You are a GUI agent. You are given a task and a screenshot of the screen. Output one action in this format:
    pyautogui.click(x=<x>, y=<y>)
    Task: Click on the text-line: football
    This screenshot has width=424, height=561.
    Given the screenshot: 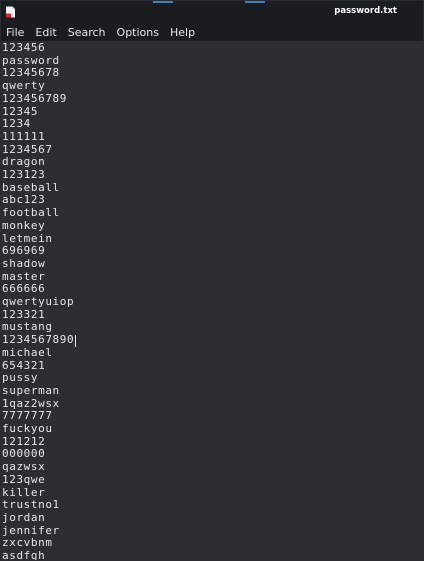 What is the action you would take?
    pyautogui.click(x=31, y=213)
    